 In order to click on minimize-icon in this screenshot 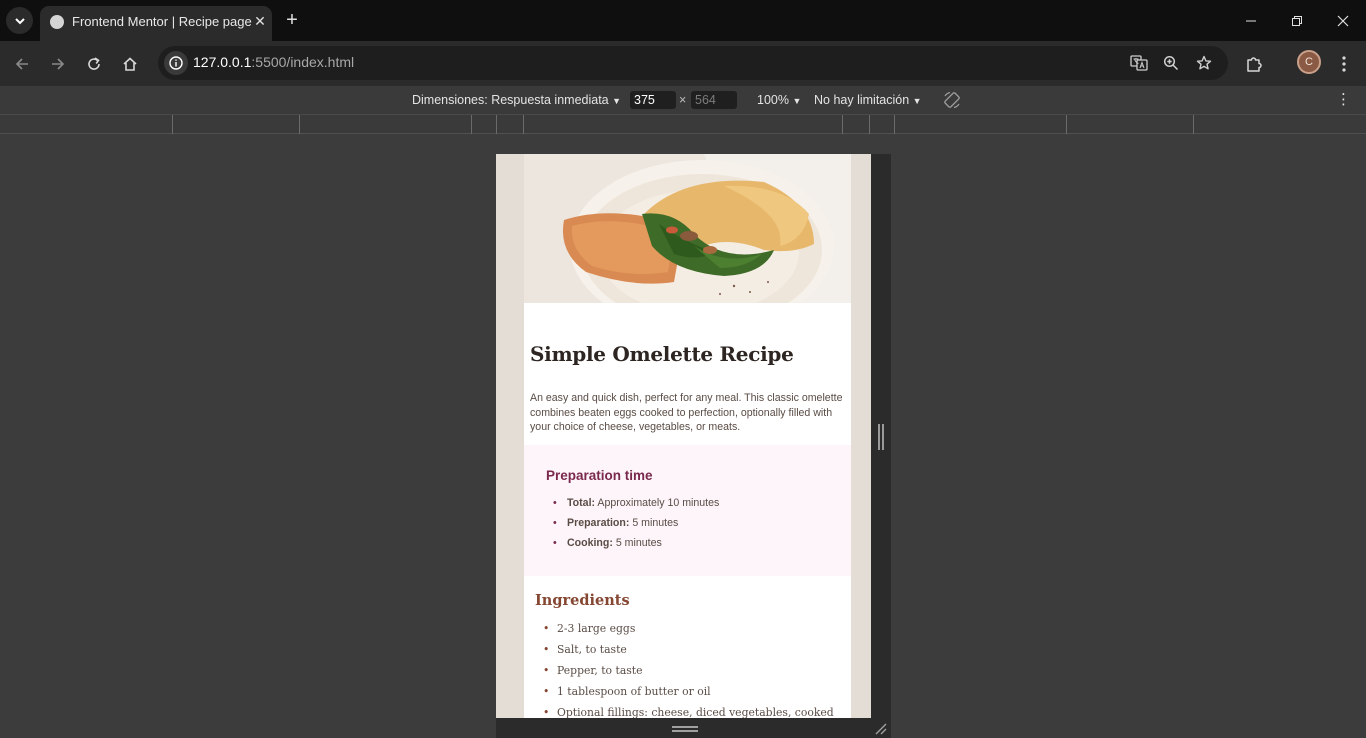, I will do `click(1251, 20)`.